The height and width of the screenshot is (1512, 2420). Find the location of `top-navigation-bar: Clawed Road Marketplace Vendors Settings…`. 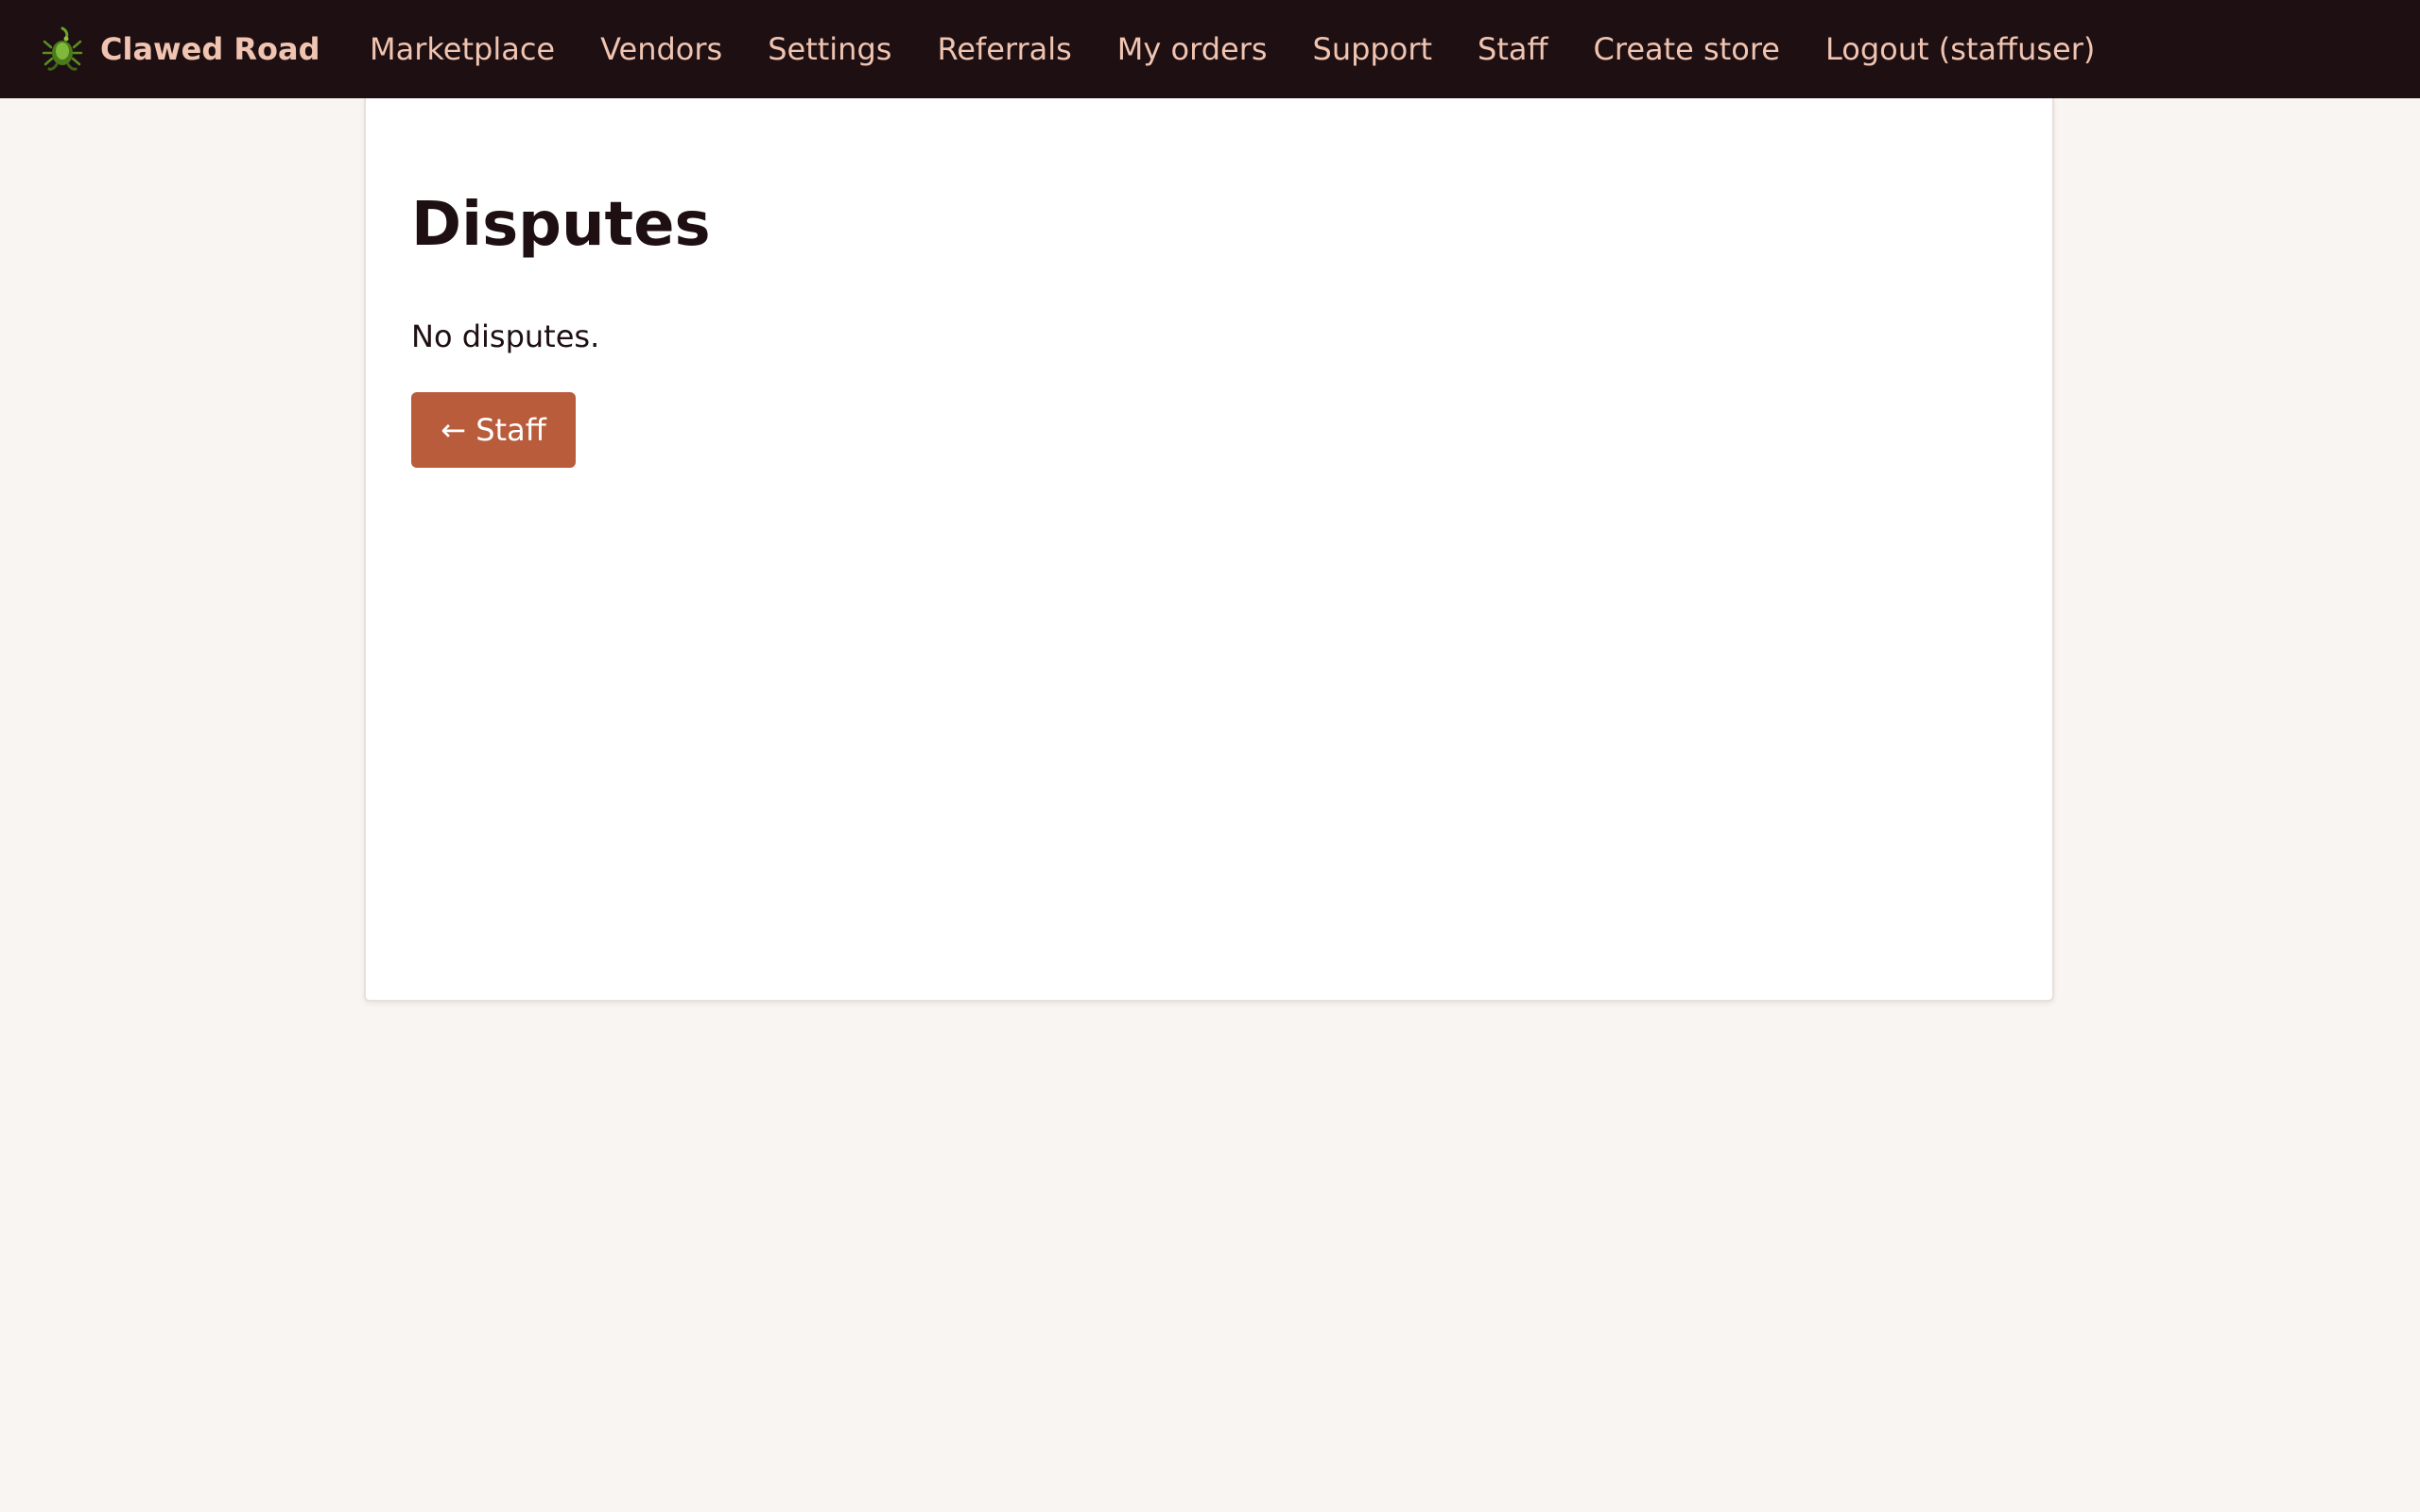

top-navigation-bar: Clawed Road Marketplace Vendors Settings… is located at coordinates (1210, 49).